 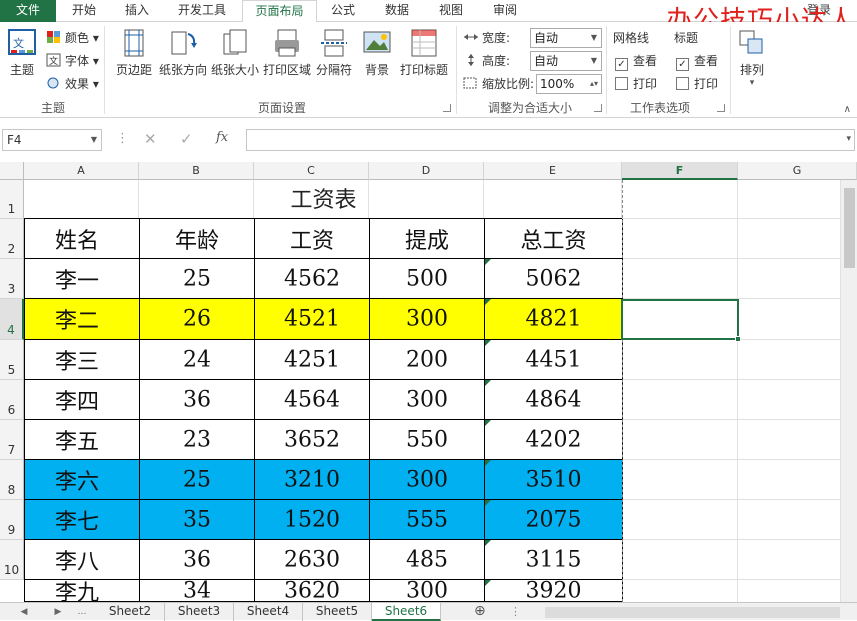 I want to click on vertical-scrollbar, so click(x=848, y=391).